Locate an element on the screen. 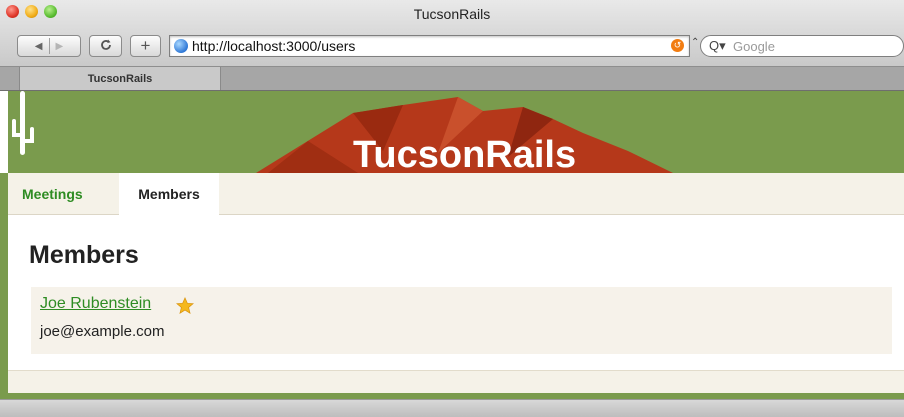 The image size is (904, 417). globe-icon is located at coordinates (181, 46).